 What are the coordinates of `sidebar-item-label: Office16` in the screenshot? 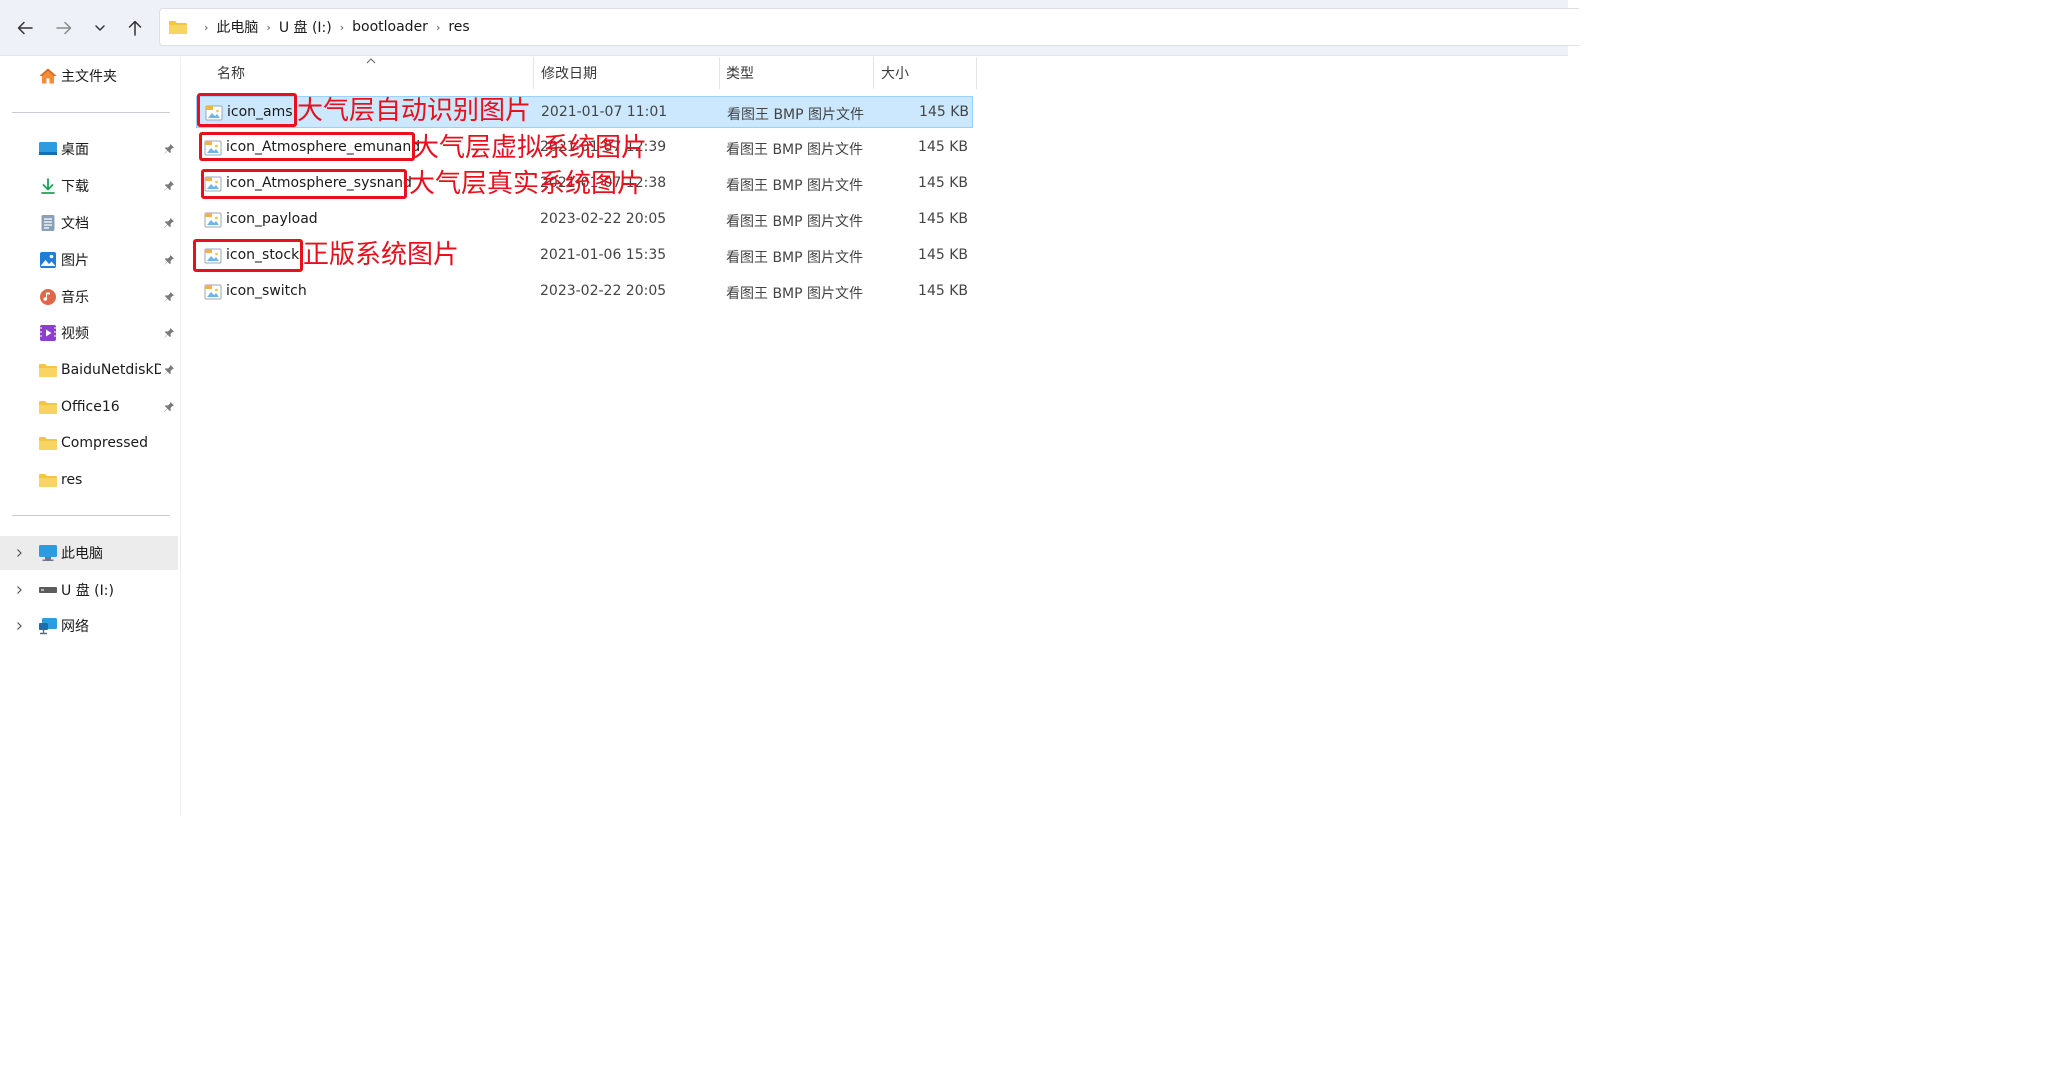 It's located at (90, 407).